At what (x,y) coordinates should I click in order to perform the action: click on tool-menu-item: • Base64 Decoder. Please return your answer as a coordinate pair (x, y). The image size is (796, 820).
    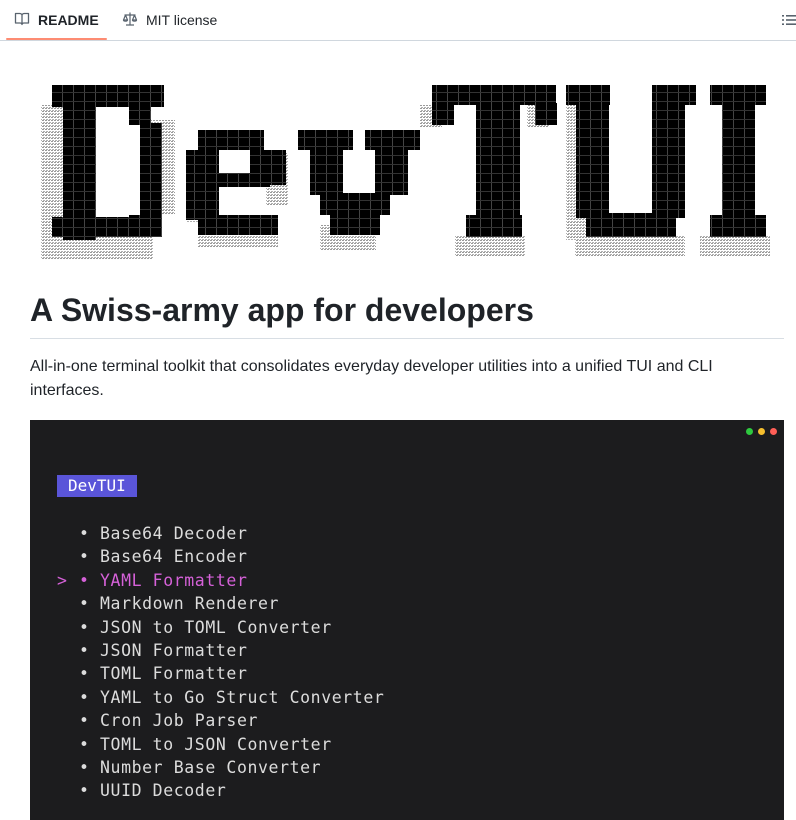
    Looking at the image, I should click on (220, 533).